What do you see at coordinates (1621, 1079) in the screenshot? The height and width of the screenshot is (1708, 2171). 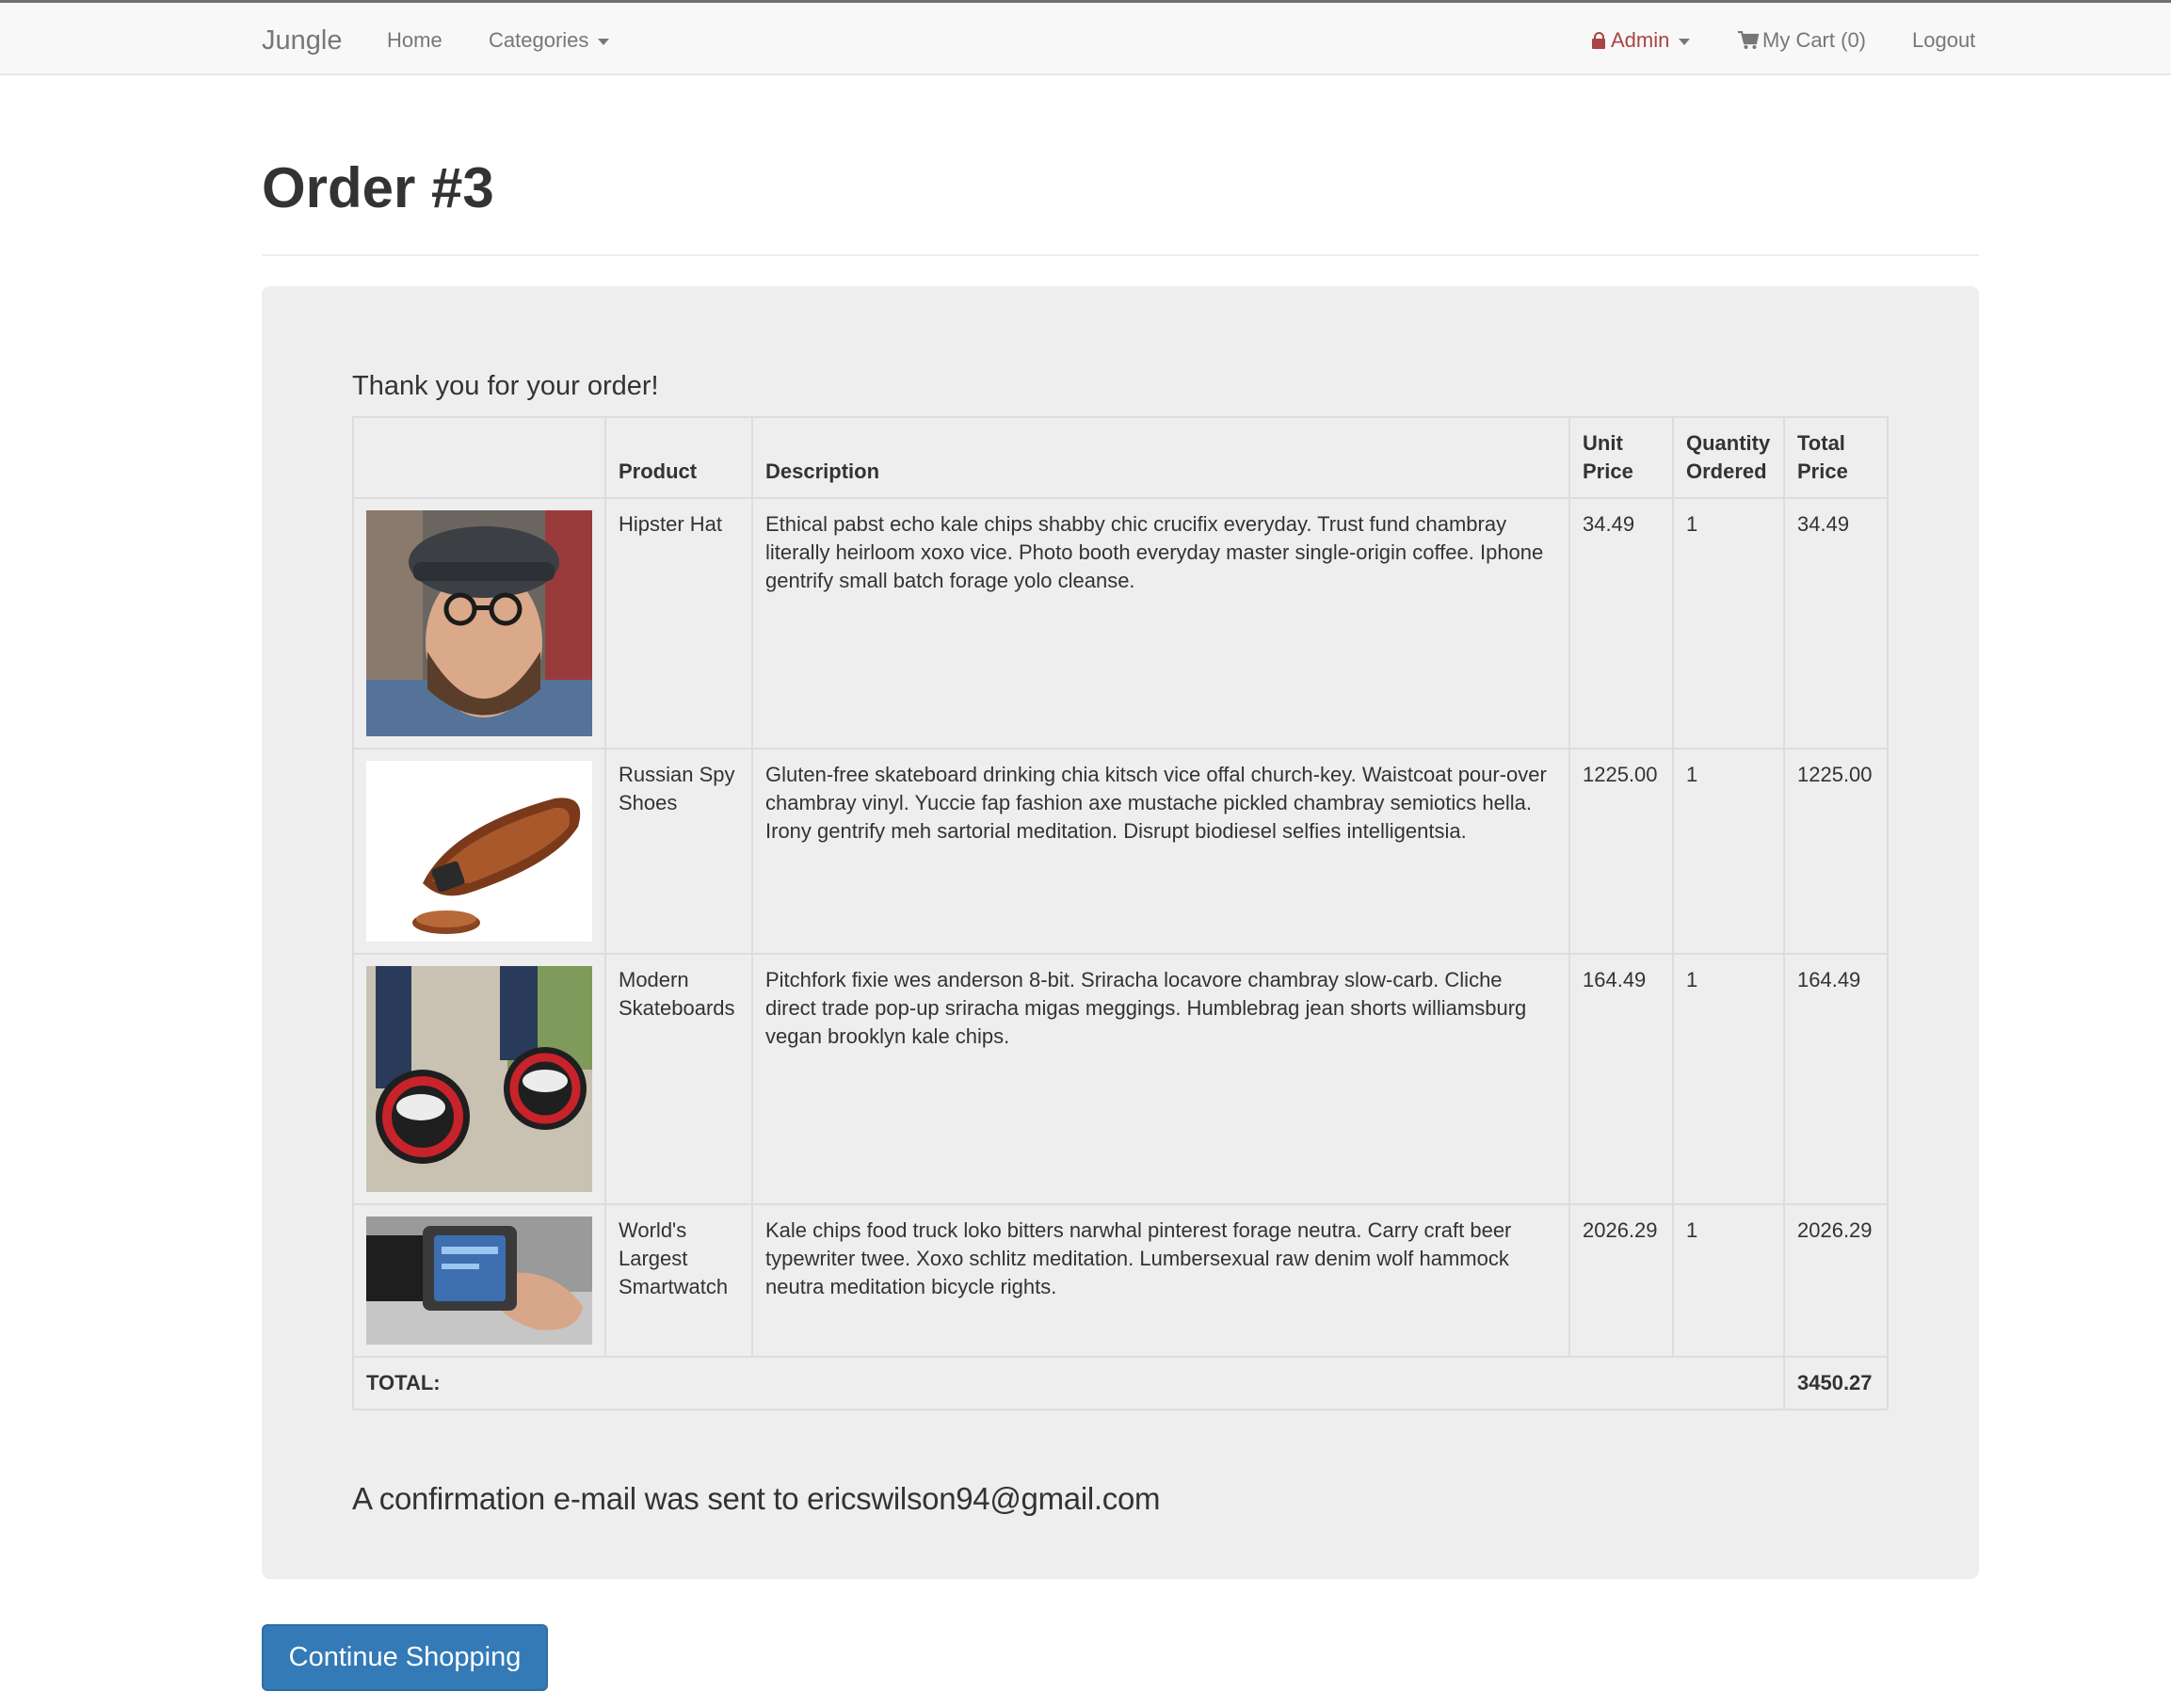 I see `unit-price: 164.49` at bounding box center [1621, 1079].